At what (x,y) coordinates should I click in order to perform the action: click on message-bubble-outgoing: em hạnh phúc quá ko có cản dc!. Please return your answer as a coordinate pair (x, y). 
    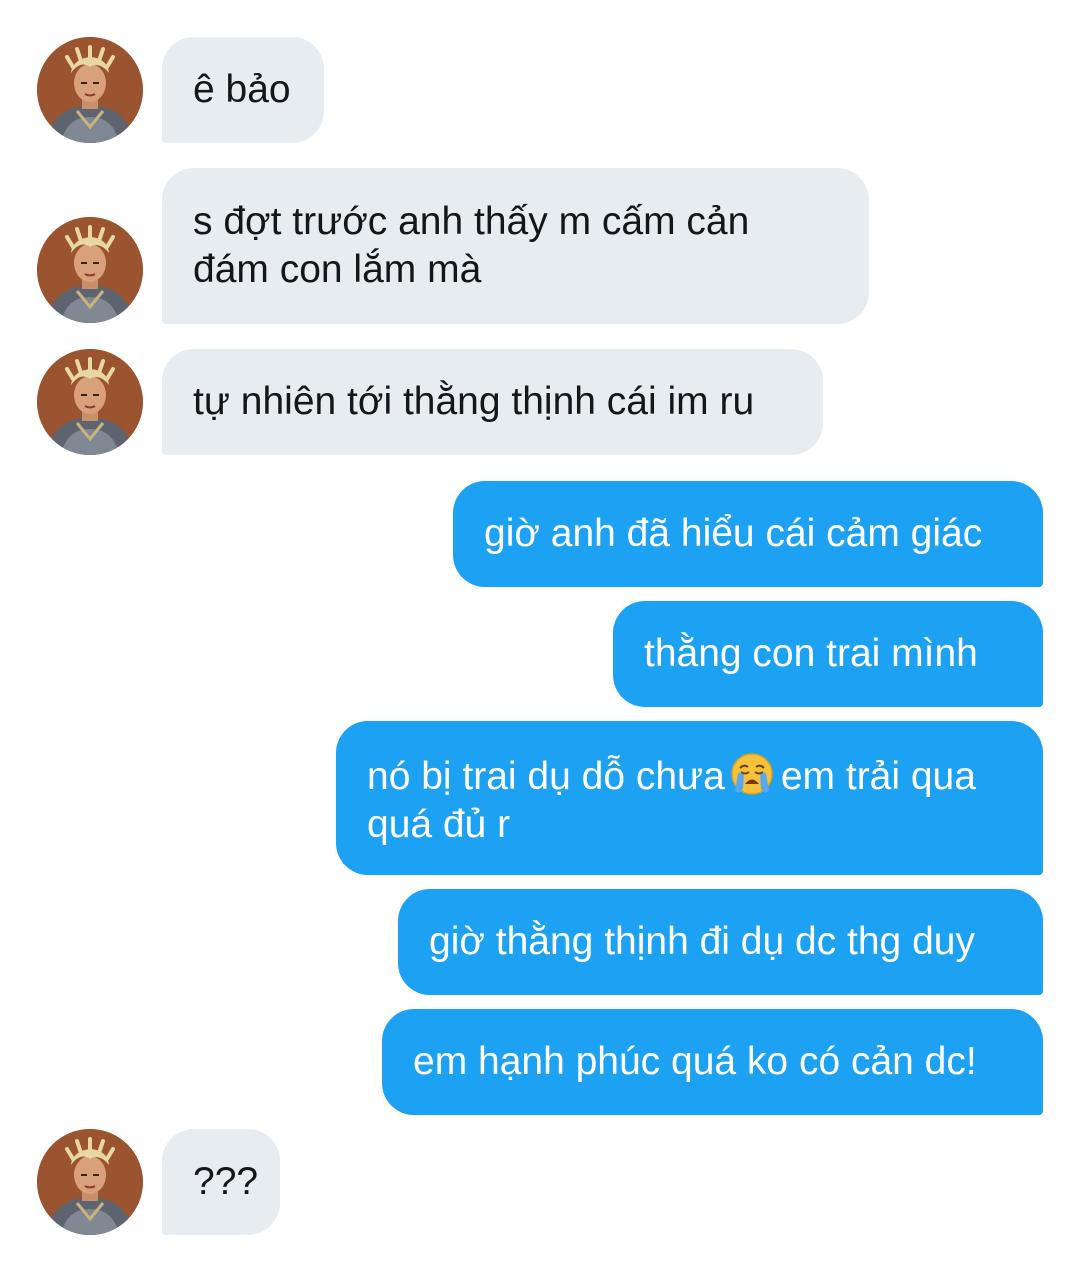
    Looking at the image, I should click on (712, 1062).